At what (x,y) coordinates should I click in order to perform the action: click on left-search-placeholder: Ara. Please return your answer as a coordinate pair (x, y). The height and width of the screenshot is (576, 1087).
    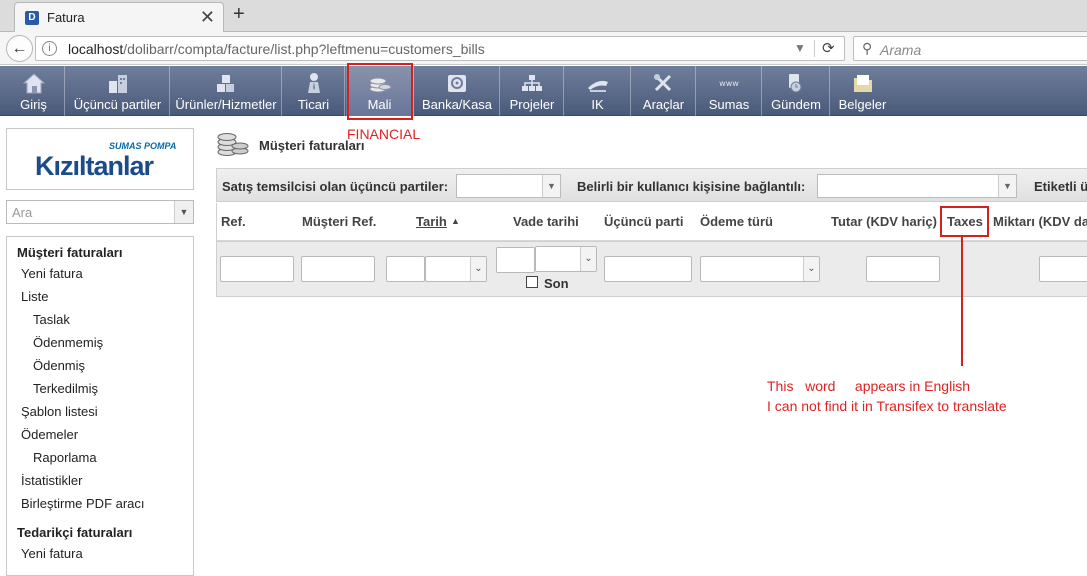
    Looking at the image, I should click on (22, 212).